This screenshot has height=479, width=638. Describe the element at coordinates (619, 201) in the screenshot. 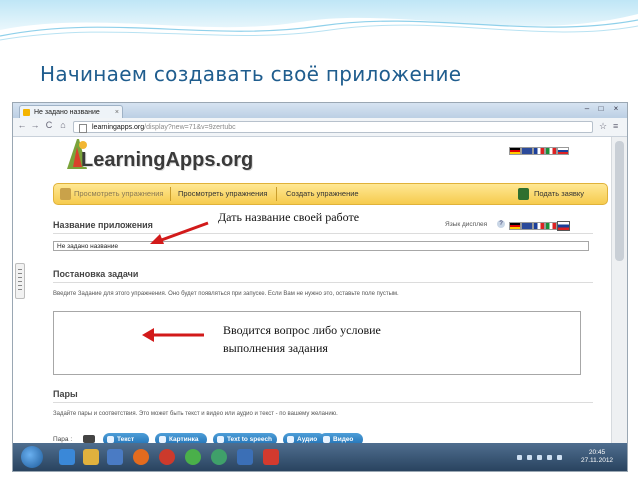

I see `scrollbar-thumb` at that location.